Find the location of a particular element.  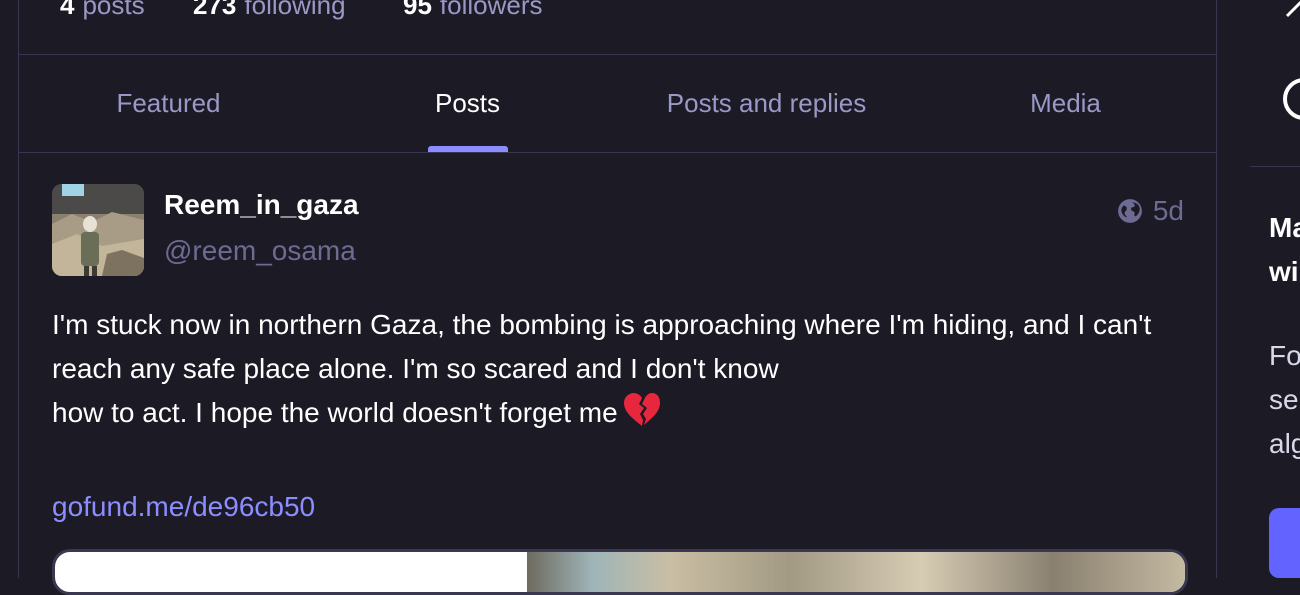

close-icon is located at coordinates (1291, 10).